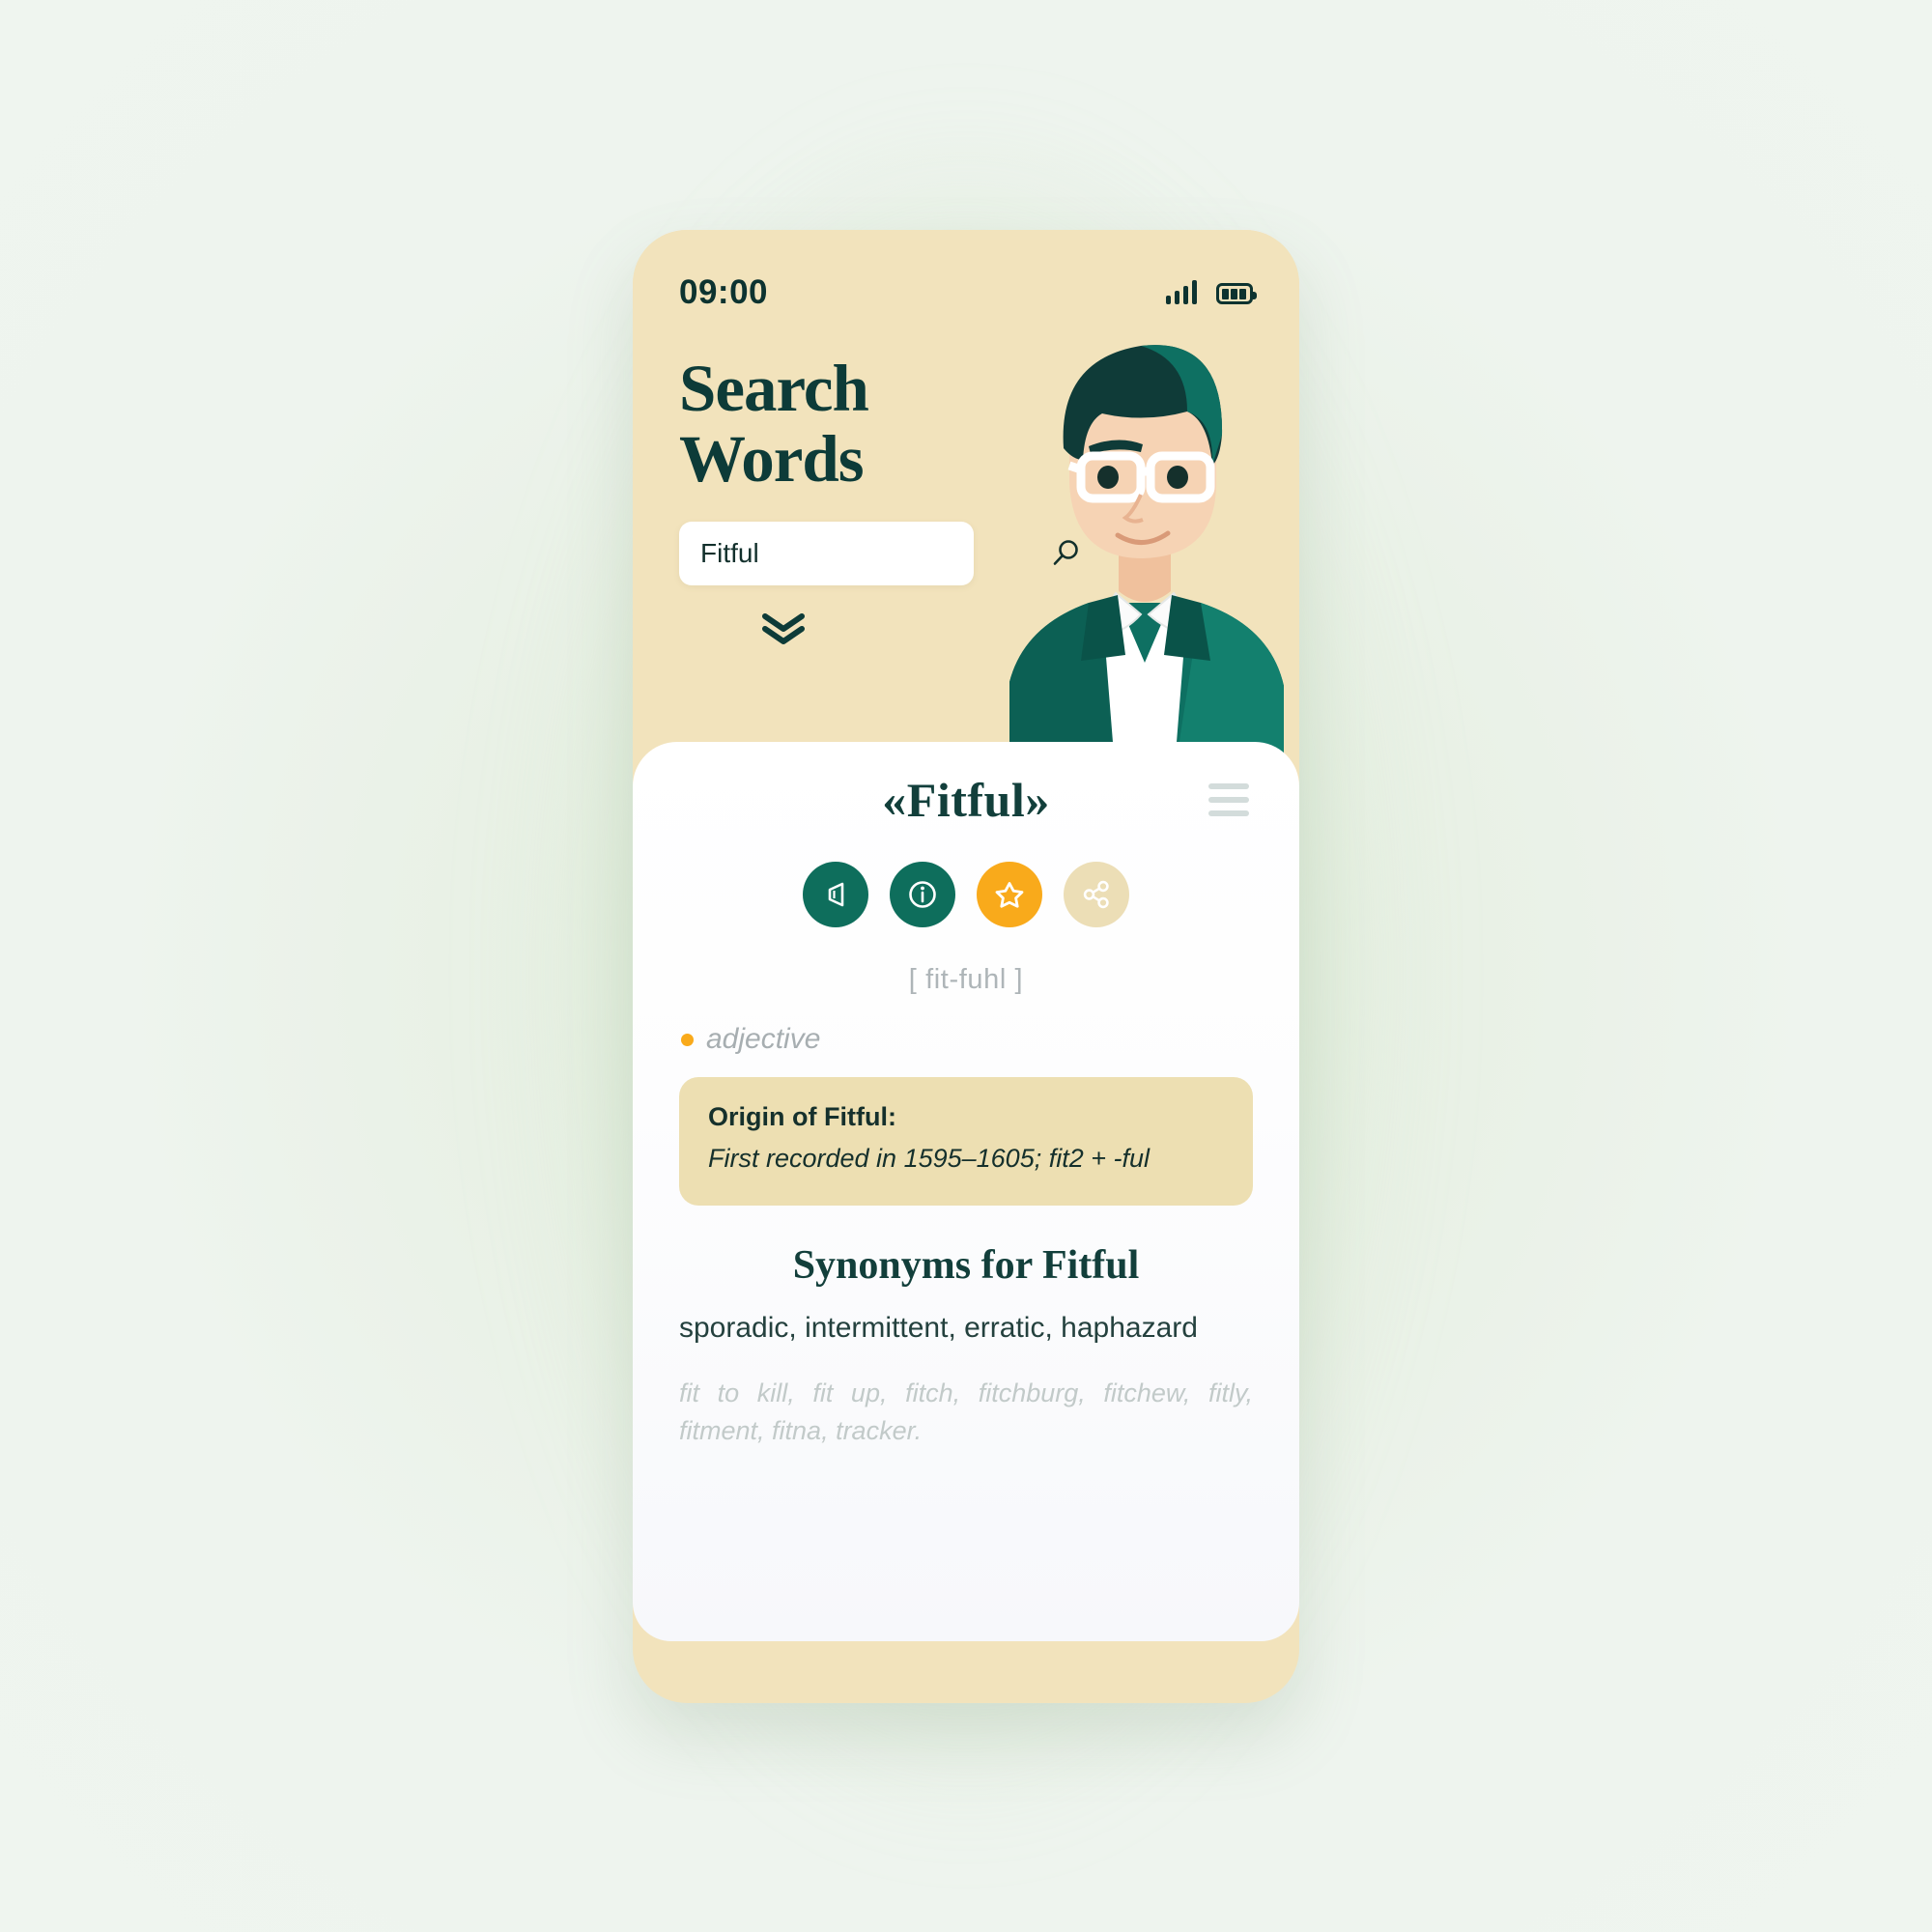  What do you see at coordinates (772, 459) in the screenshot?
I see `page-title-line-2: Words` at bounding box center [772, 459].